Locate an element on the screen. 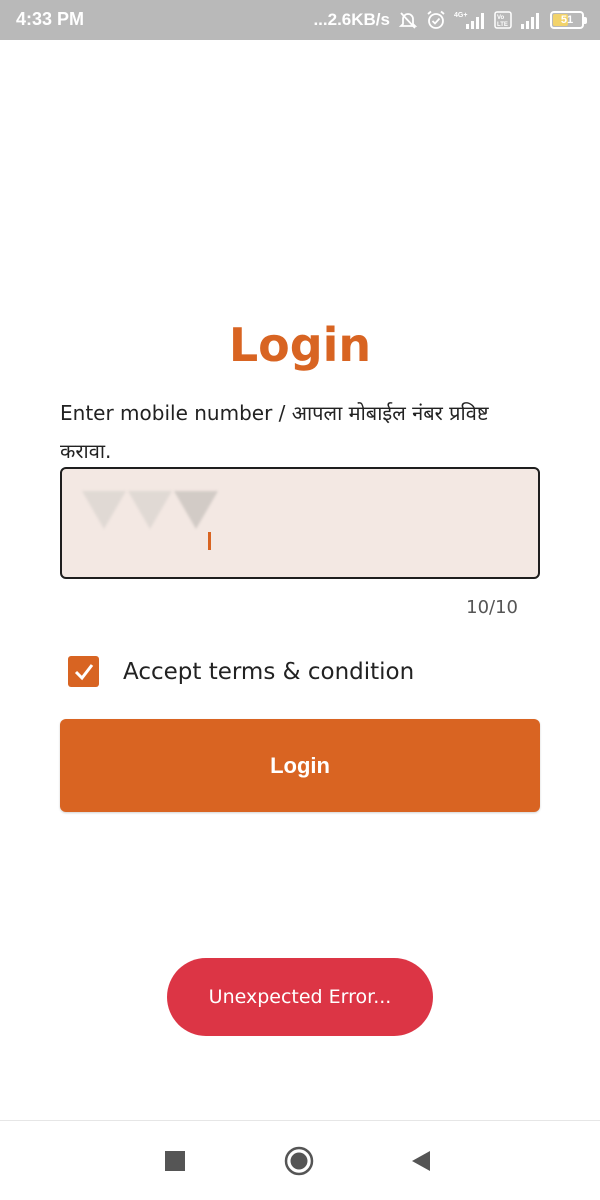  checkmark-icon is located at coordinates (83, 671).